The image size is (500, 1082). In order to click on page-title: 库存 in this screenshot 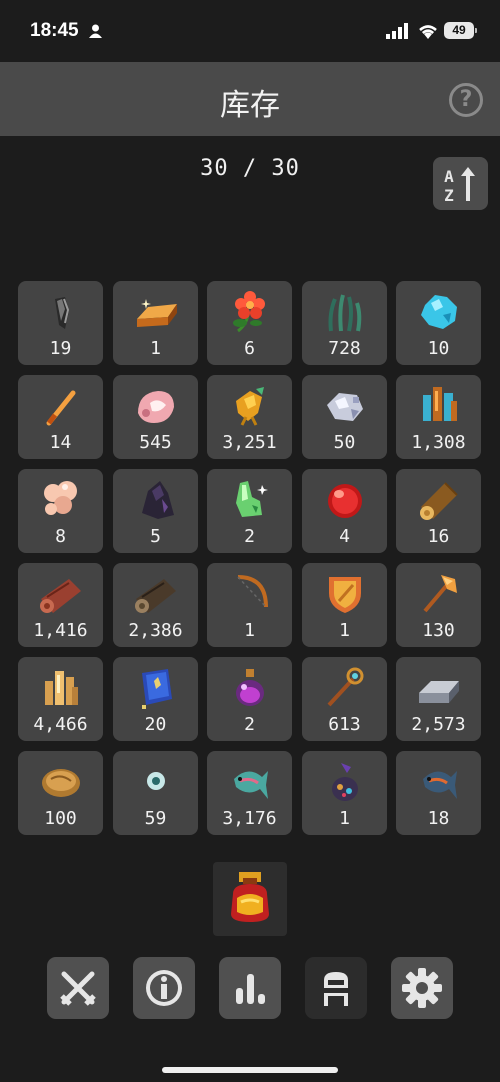, I will do `click(250, 105)`.